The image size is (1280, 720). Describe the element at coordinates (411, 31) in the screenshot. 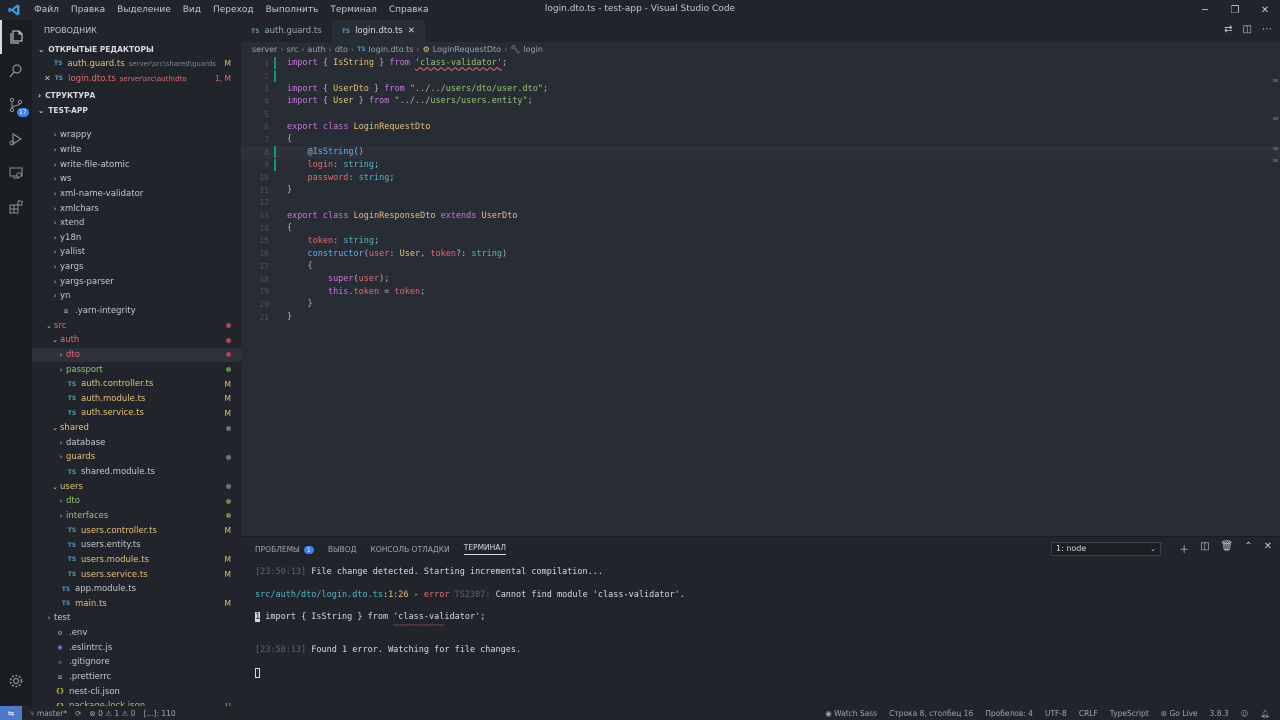

I see `close-tab-icon: ✕` at that location.